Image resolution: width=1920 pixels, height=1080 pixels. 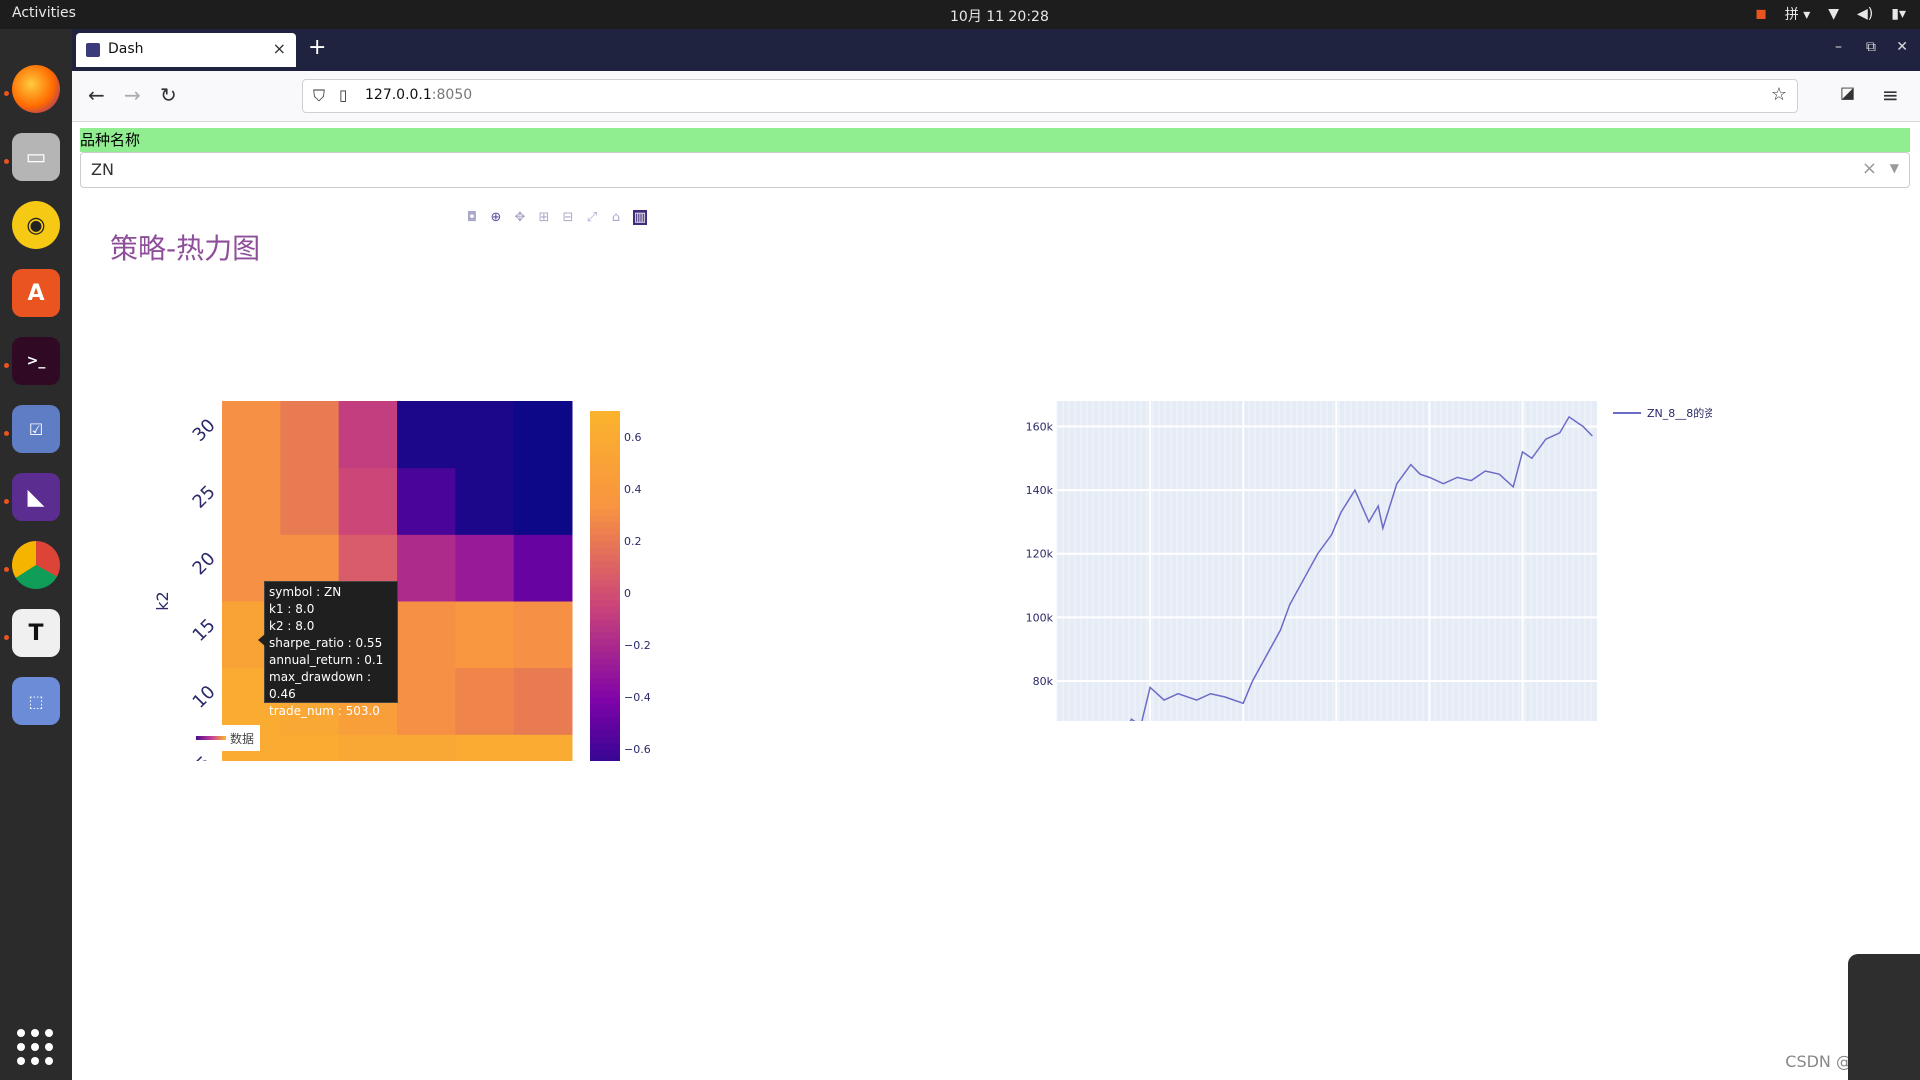 What do you see at coordinates (1898, 14) in the screenshot?
I see `battery-icon: ▮▾` at bounding box center [1898, 14].